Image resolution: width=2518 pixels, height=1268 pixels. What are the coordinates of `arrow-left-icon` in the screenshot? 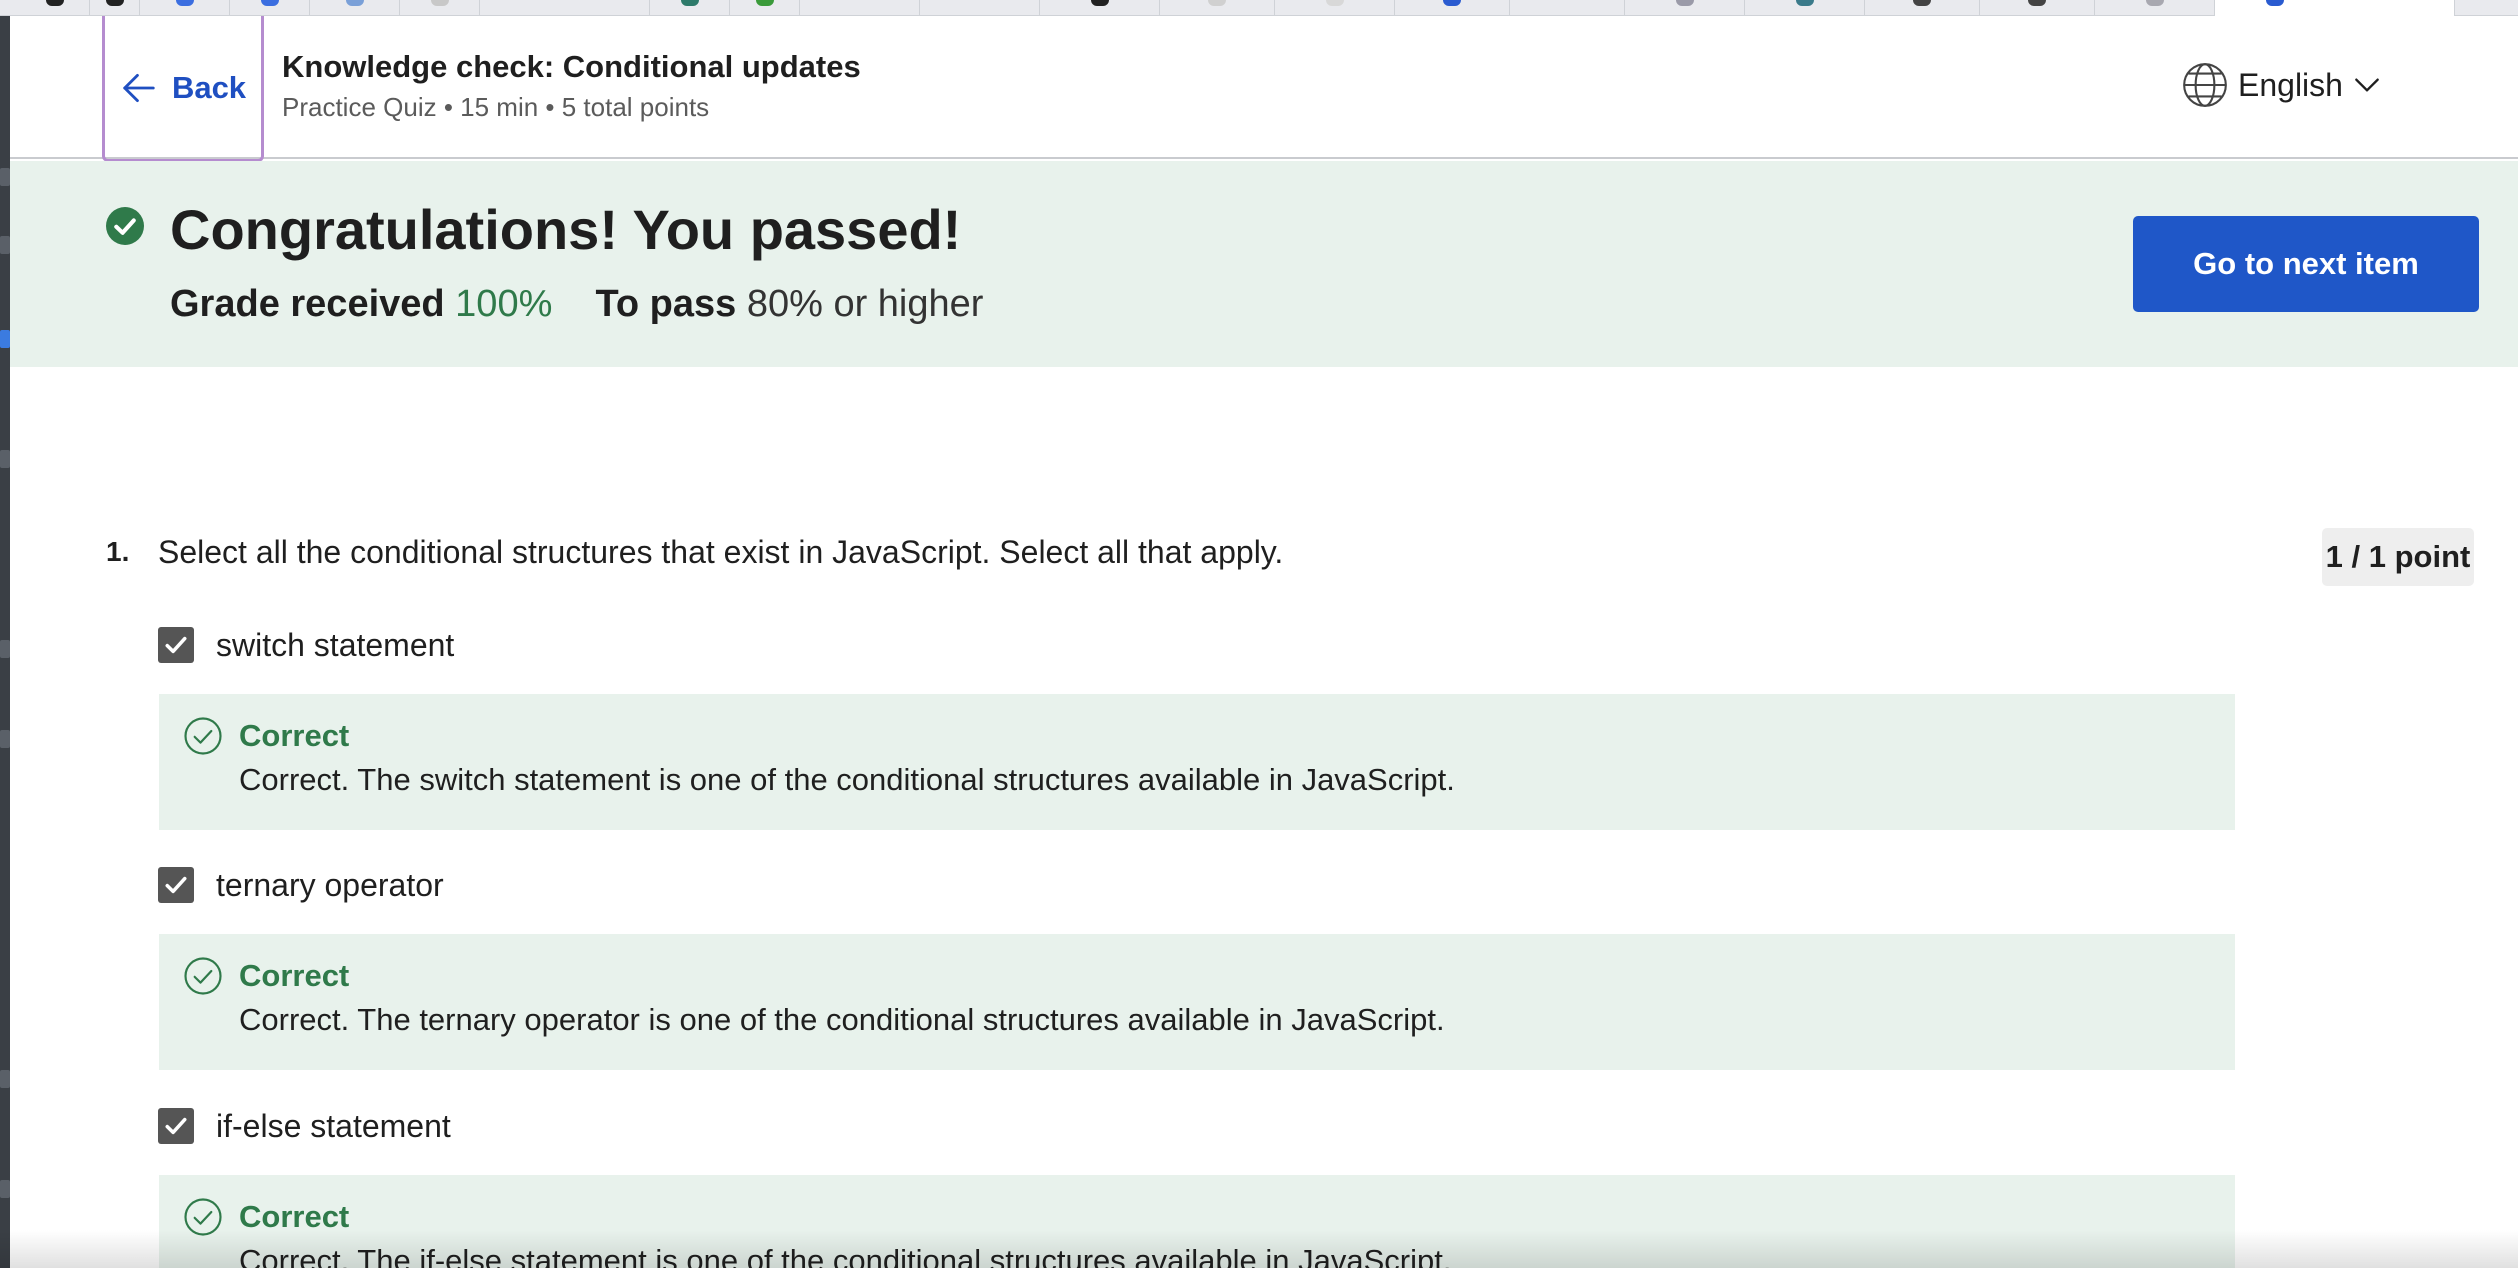 It's located at (139, 87).